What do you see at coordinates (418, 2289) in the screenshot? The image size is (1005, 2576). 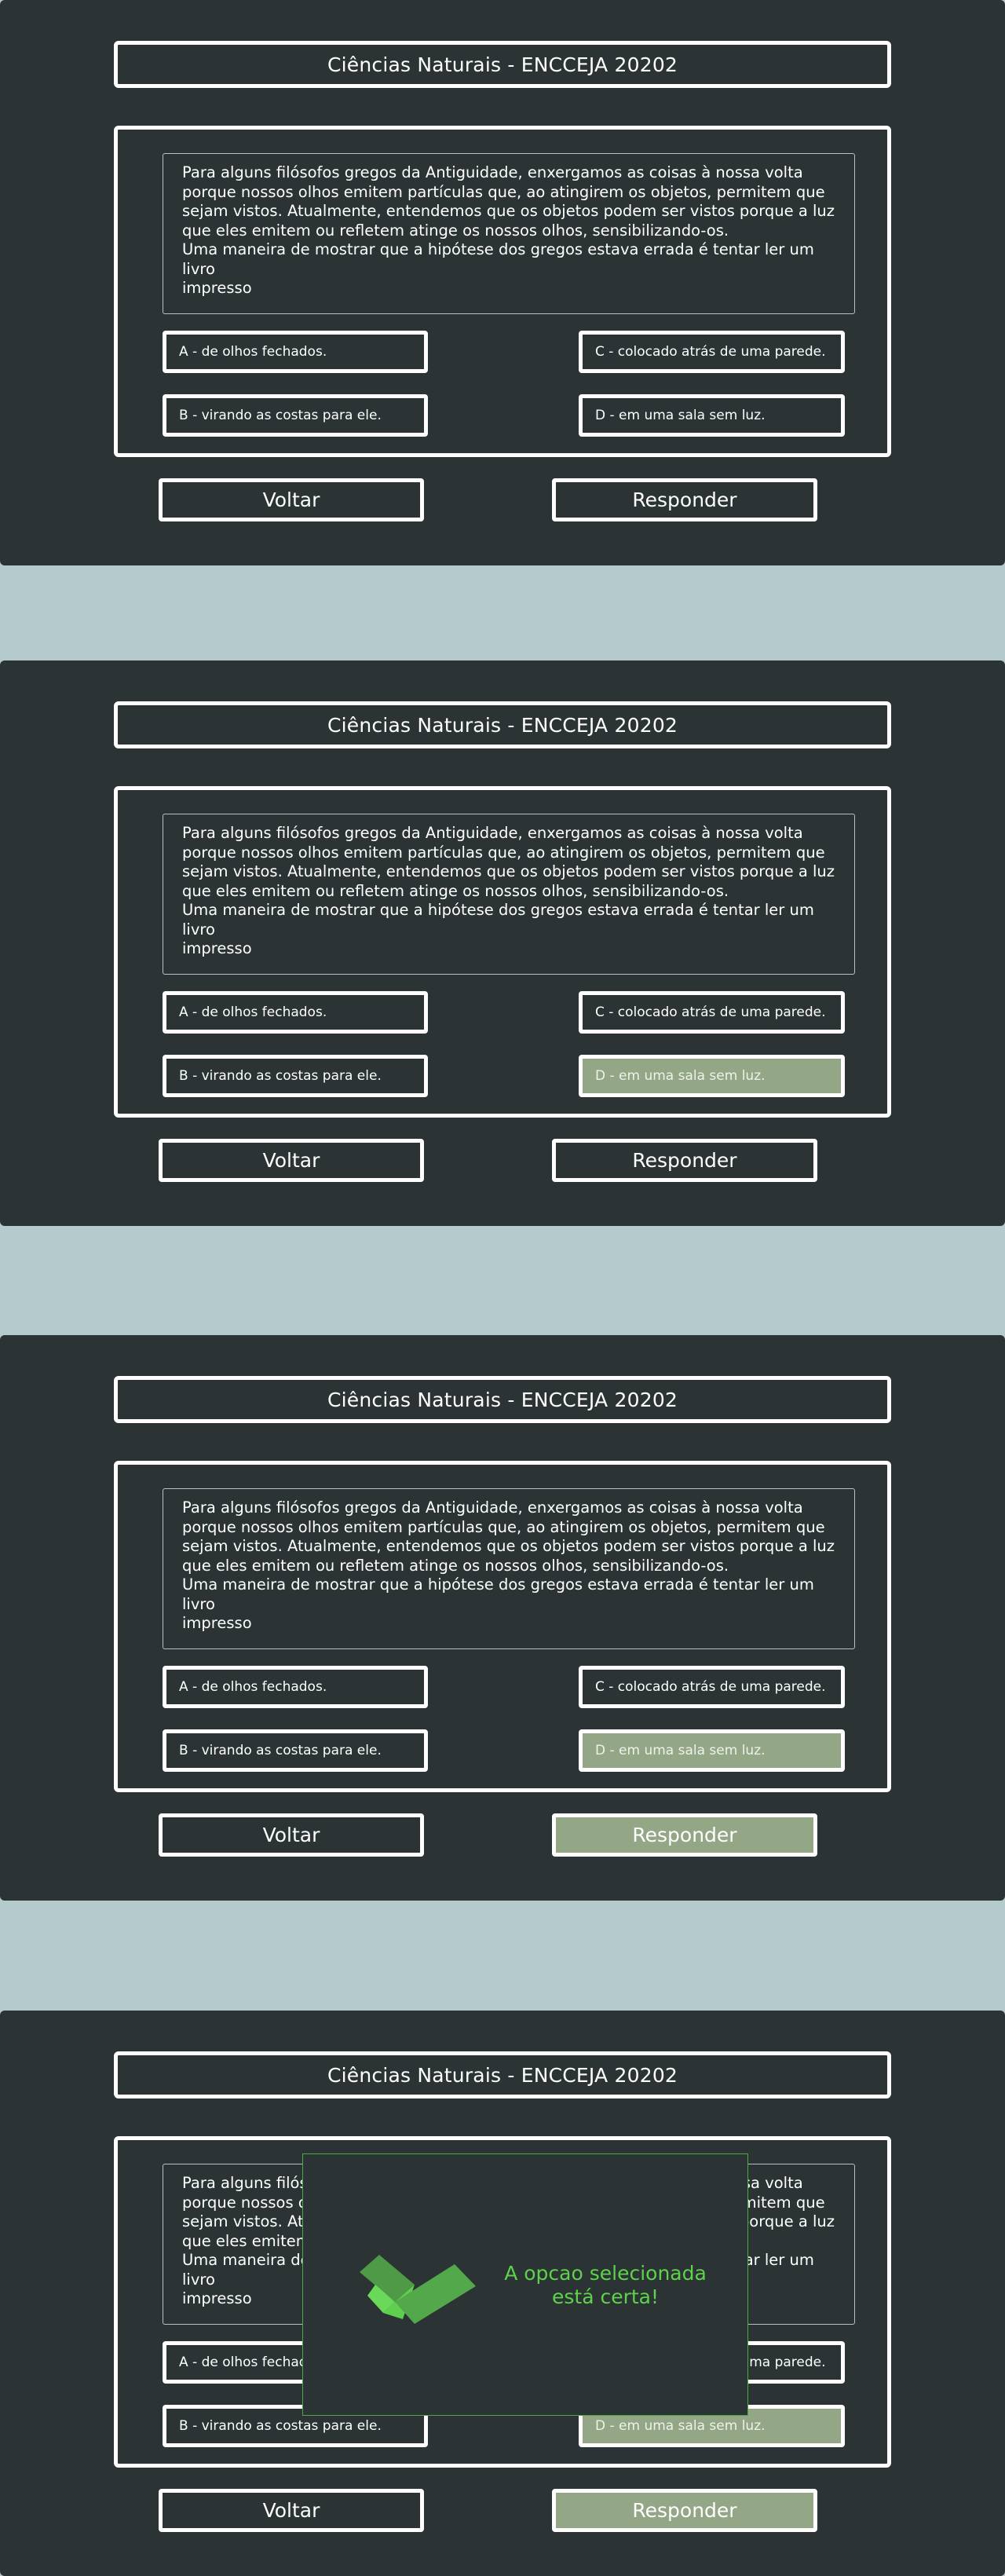 I see `checkmark-icon` at bounding box center [418, 2289].